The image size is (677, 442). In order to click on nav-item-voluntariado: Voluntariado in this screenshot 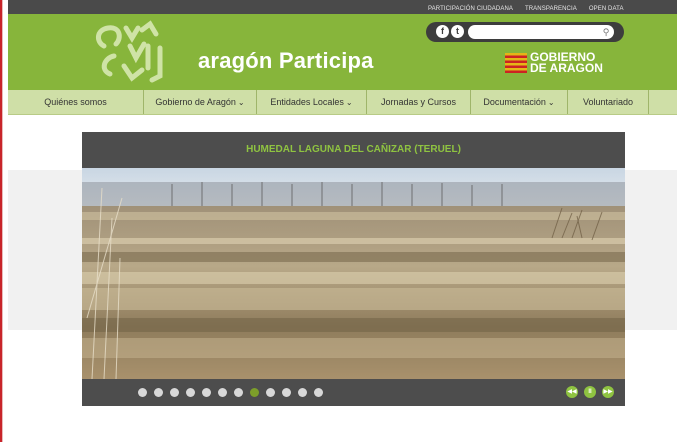, I will do `click(608, 102)`.